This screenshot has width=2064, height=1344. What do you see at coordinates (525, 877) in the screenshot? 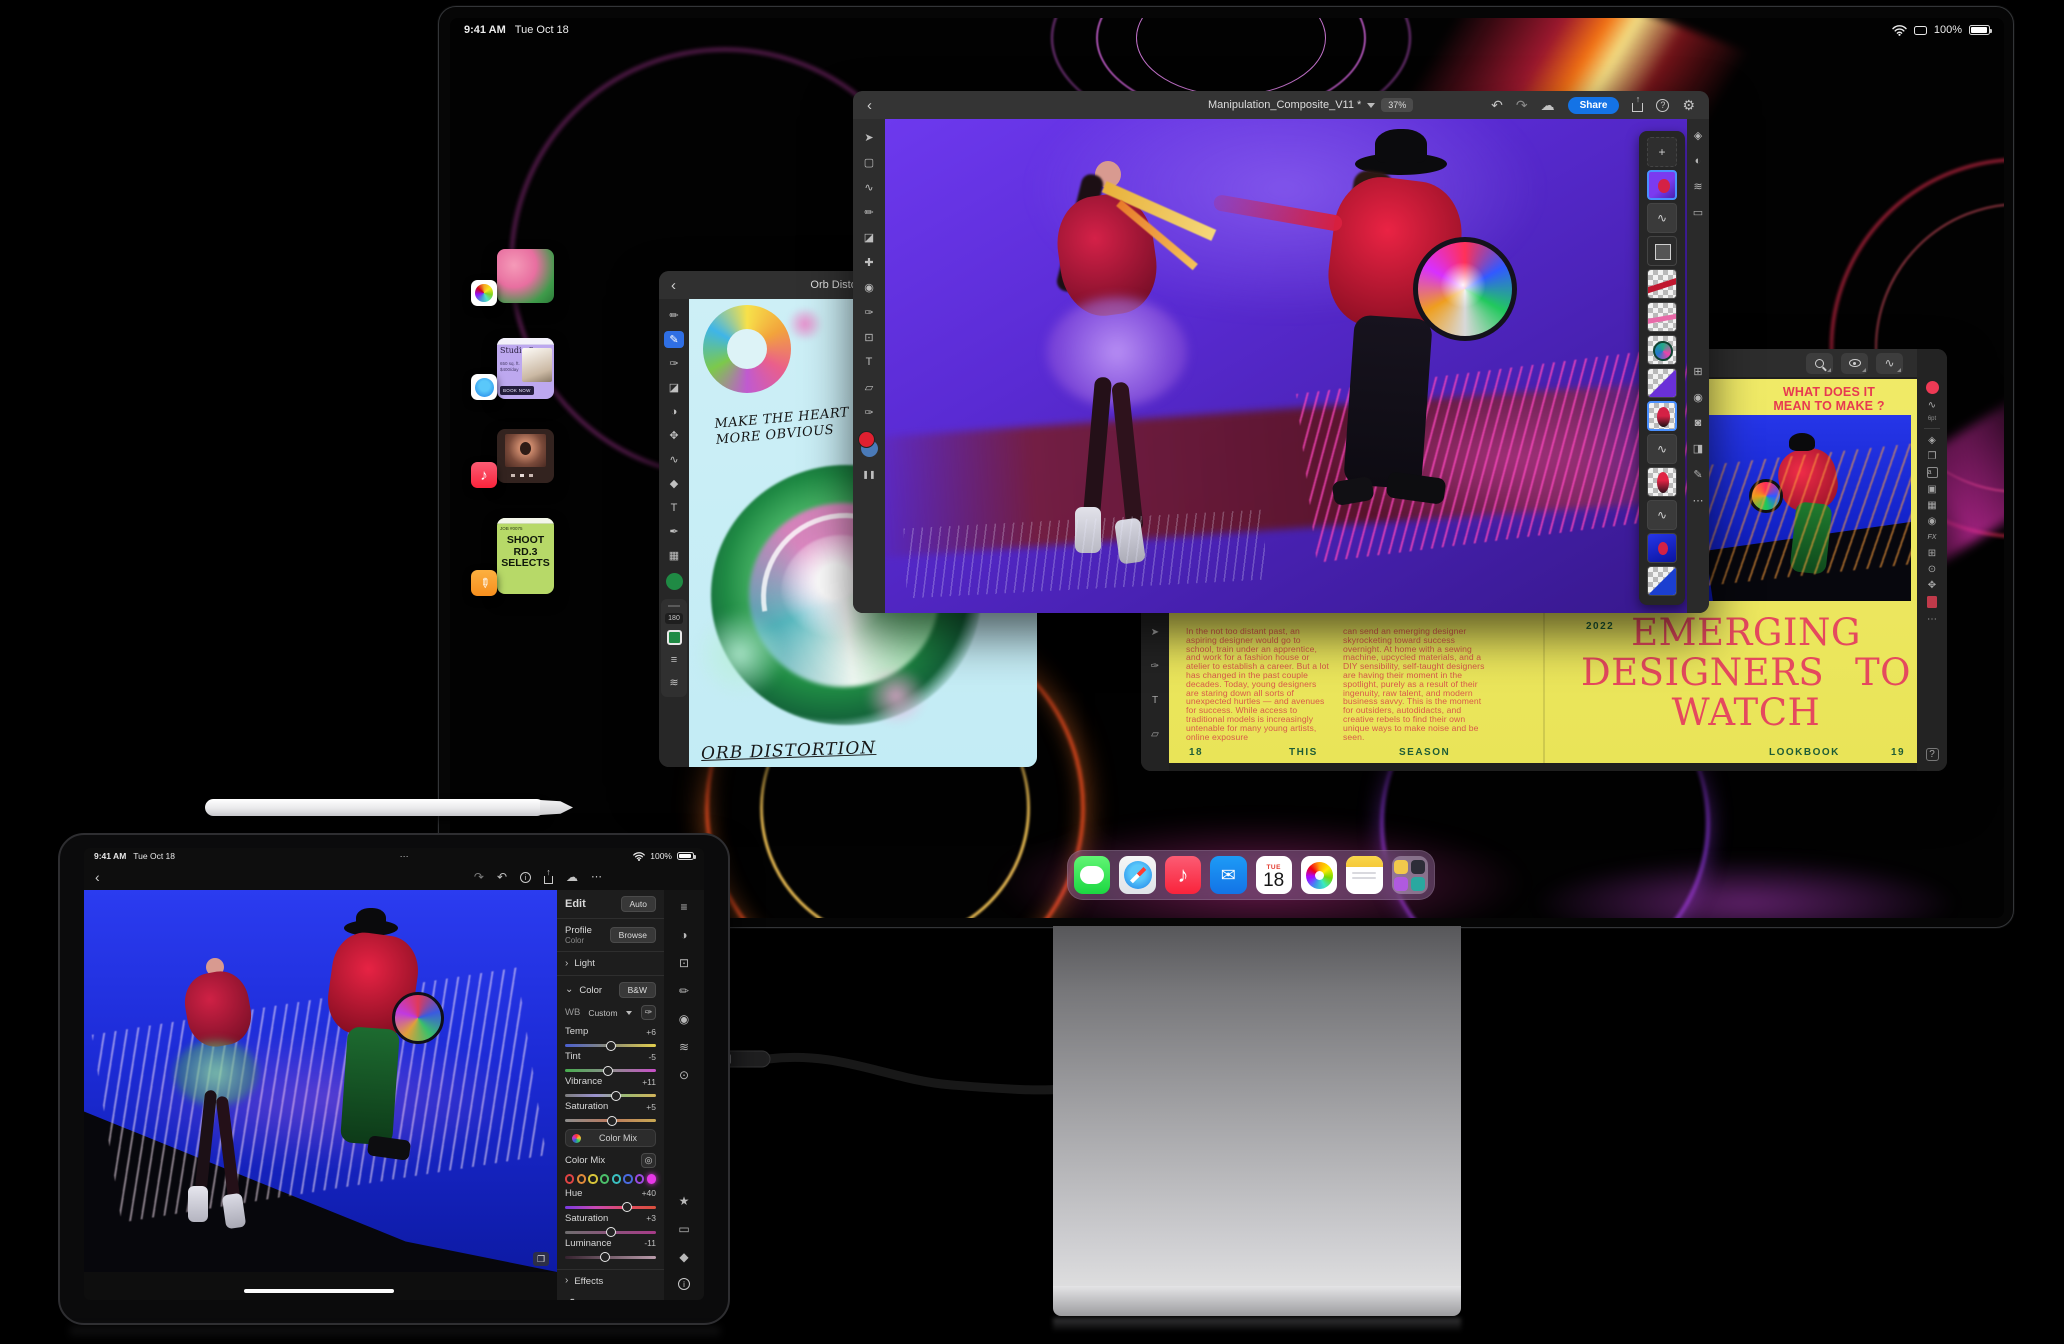
I see `info-icon: i` at bounding box center [525, 877].